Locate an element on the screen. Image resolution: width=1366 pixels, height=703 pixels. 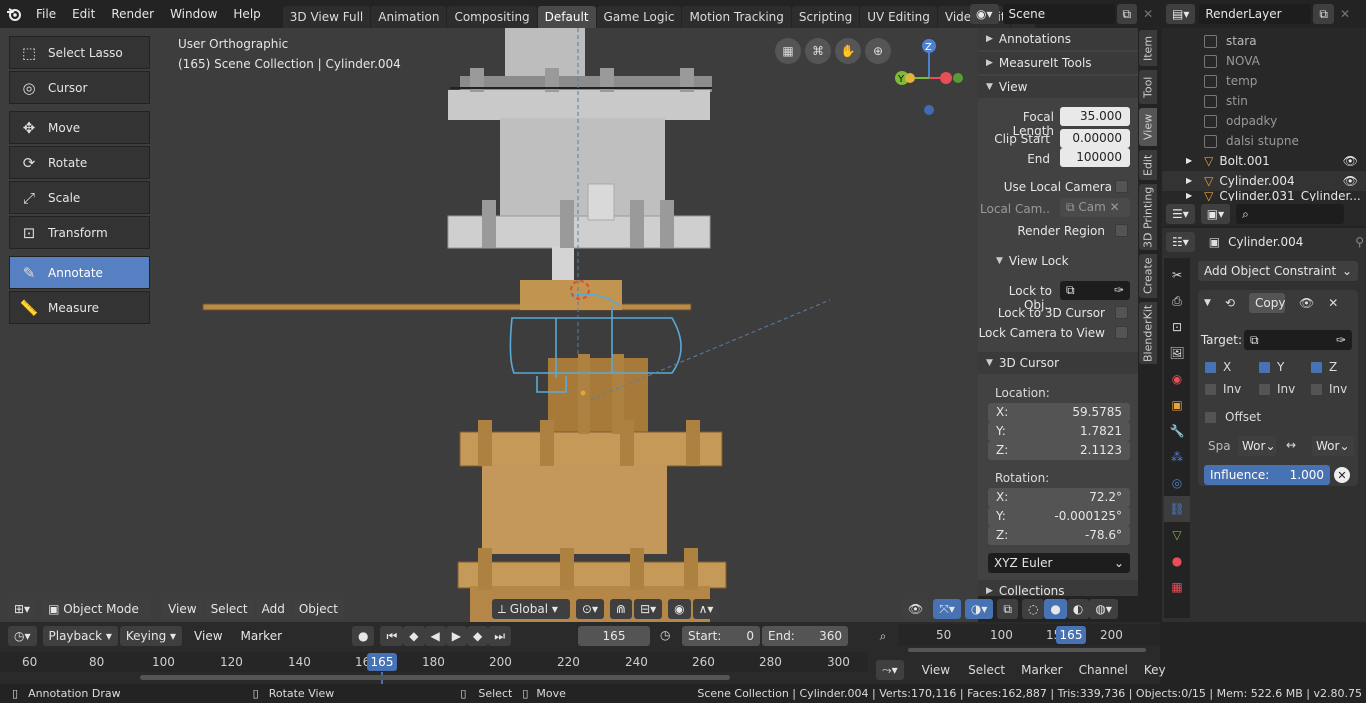
rotation-mode-dropdown: XYZ Euler ⌄ is located at coordinates (1059, 563).